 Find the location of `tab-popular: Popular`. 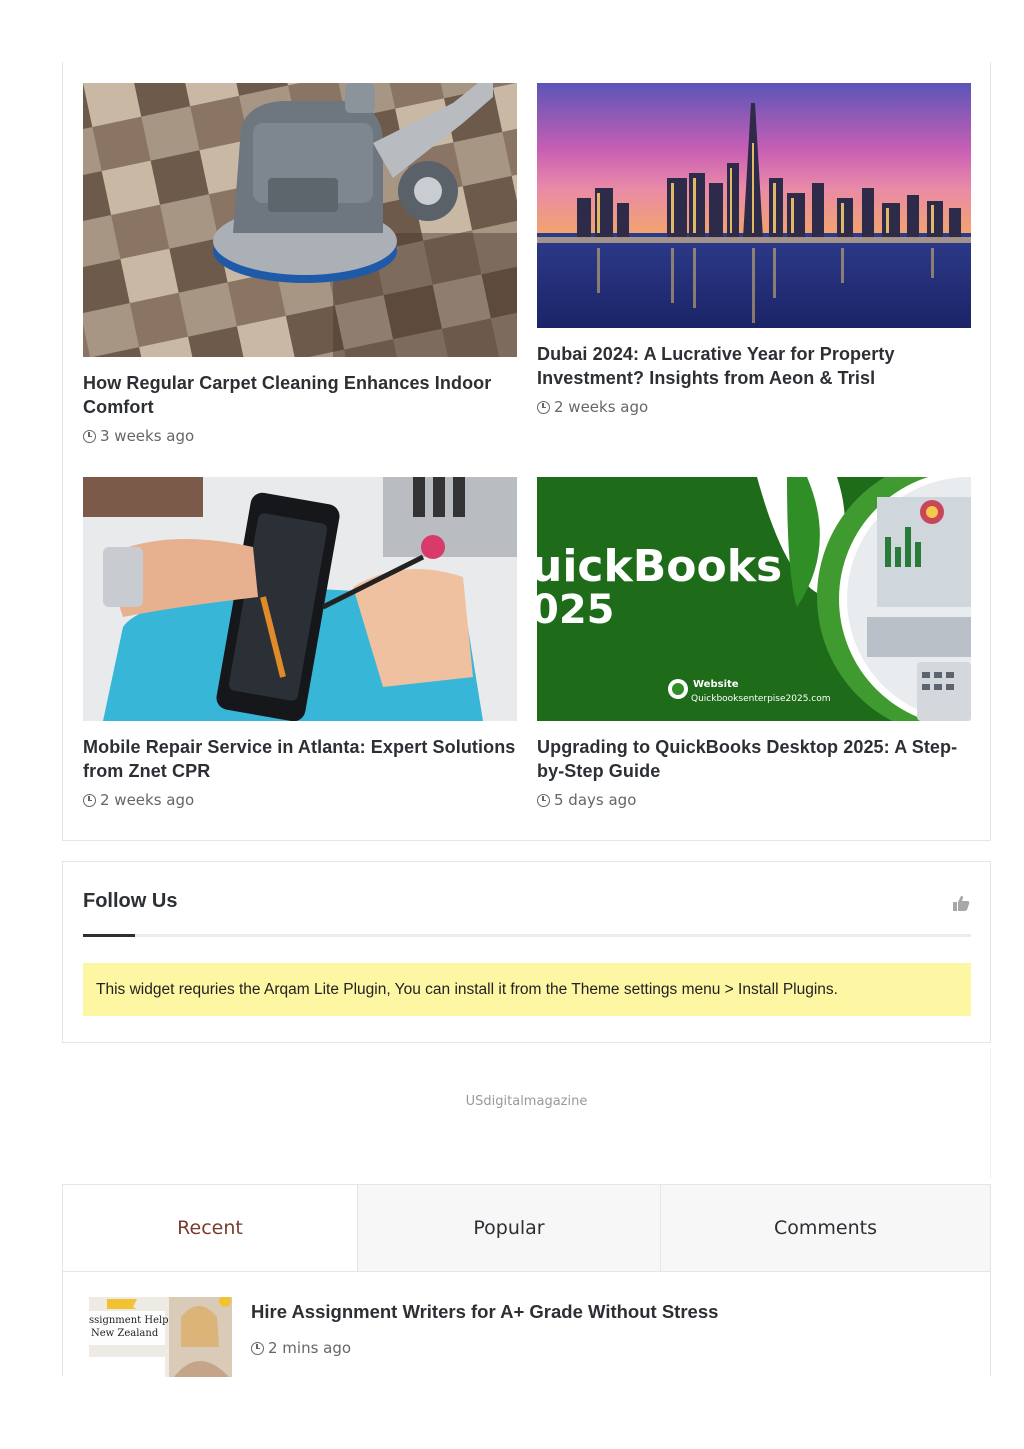

tab-popular: Popular is located at coordinates (509, 1228).